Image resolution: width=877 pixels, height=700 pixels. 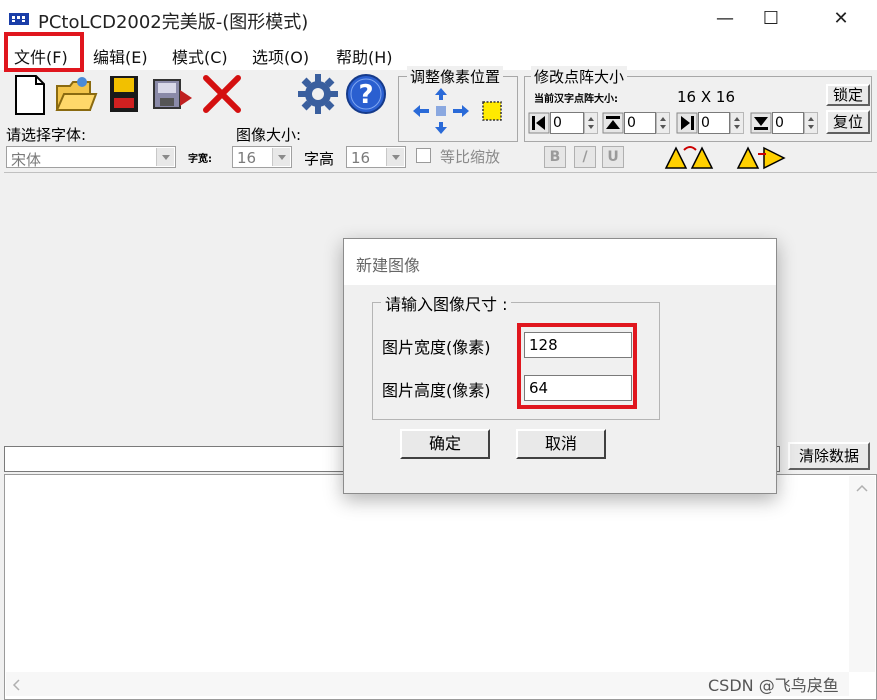 What do you see at coordinates (579, 76) in the screenshot?
I see `resize-matrix-group-title: 修改点阵大小` at bounding box center [579, 76].